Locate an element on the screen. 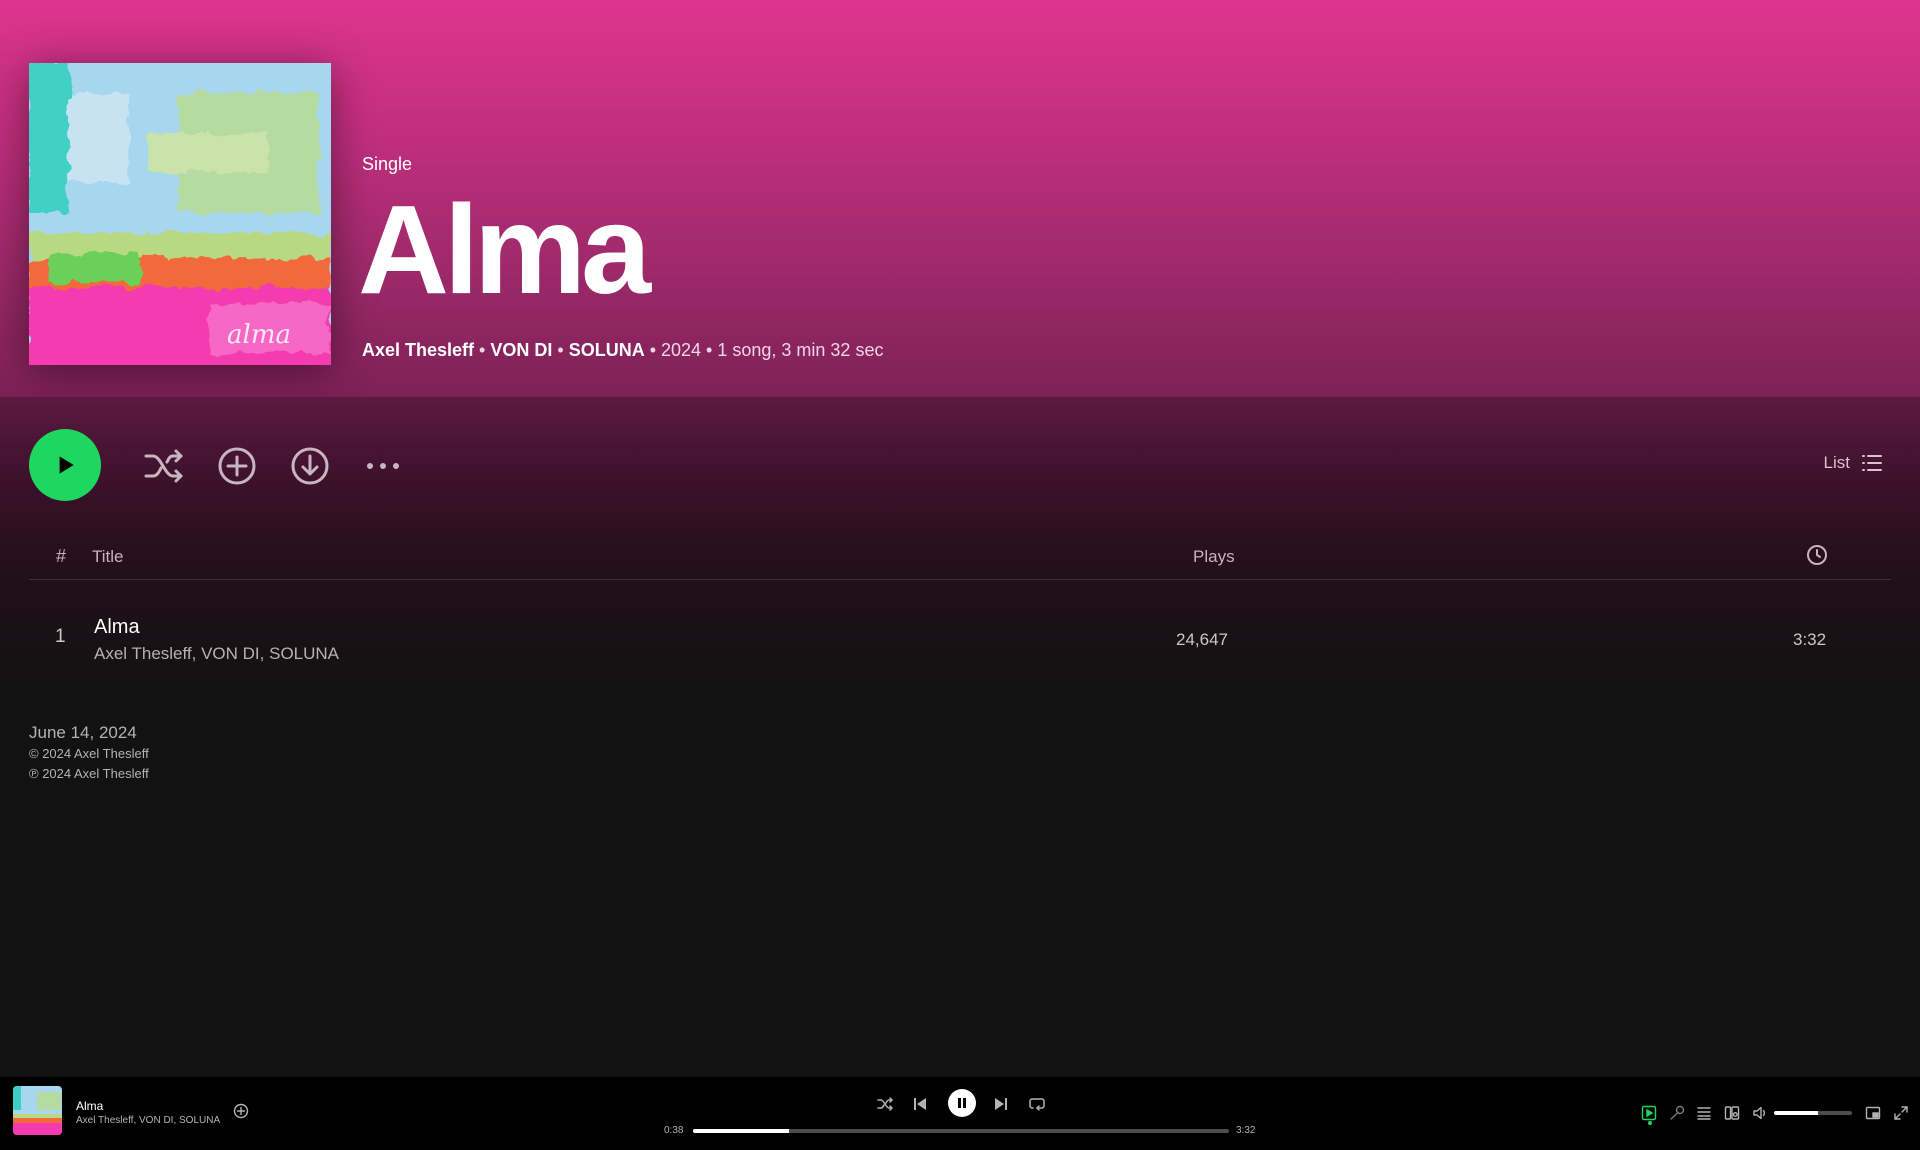 This screenshot has width=1920, height=1150. skip-back-icon is located at coordinates (920, 1104).